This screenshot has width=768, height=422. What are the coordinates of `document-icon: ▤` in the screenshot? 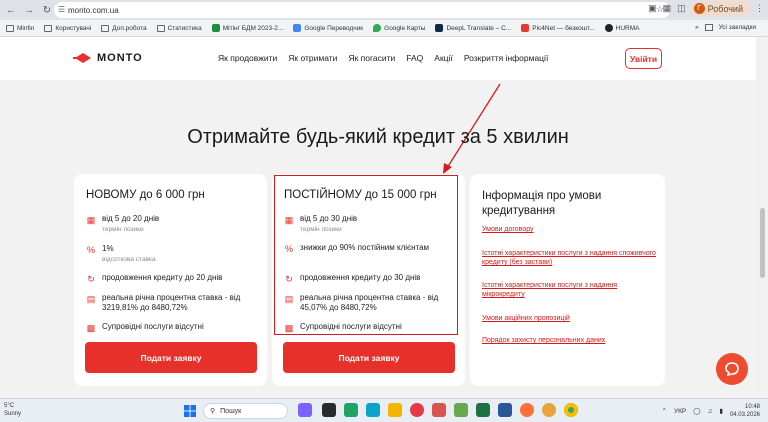 It's located at (91, 299).